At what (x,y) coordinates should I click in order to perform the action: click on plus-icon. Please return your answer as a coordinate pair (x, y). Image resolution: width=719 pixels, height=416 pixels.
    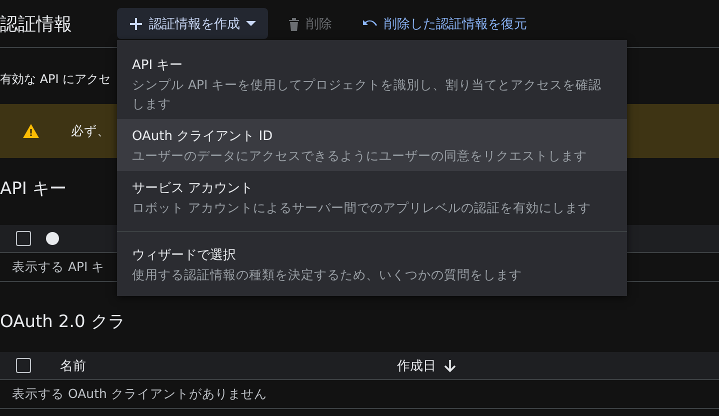
    Looking at the image, I should click on (136, 23).